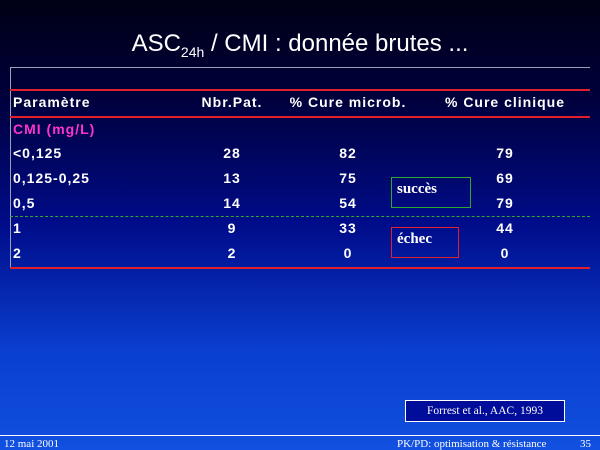 The image size is (600, 450). I want to click on header-cure-microb: % Cure microb., so click(348, 102).